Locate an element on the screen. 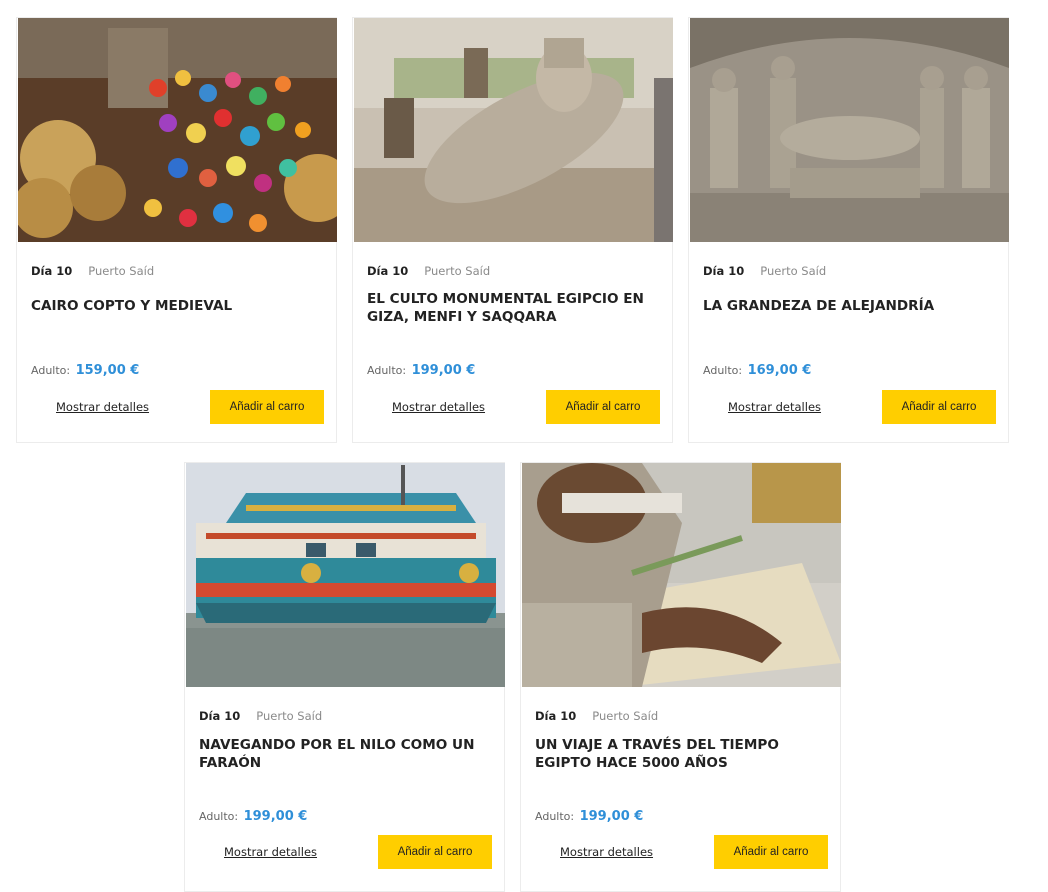  nile-boat-image is located at coordinates (345, 575).